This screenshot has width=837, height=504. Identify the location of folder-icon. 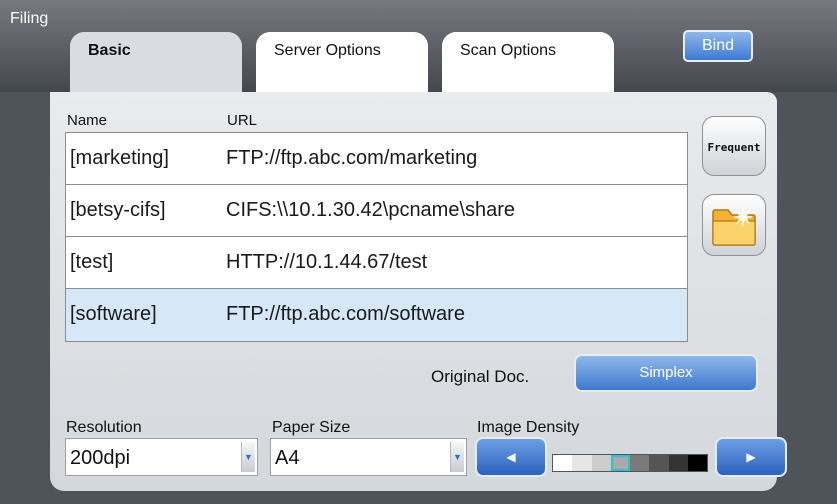
(734, 227).